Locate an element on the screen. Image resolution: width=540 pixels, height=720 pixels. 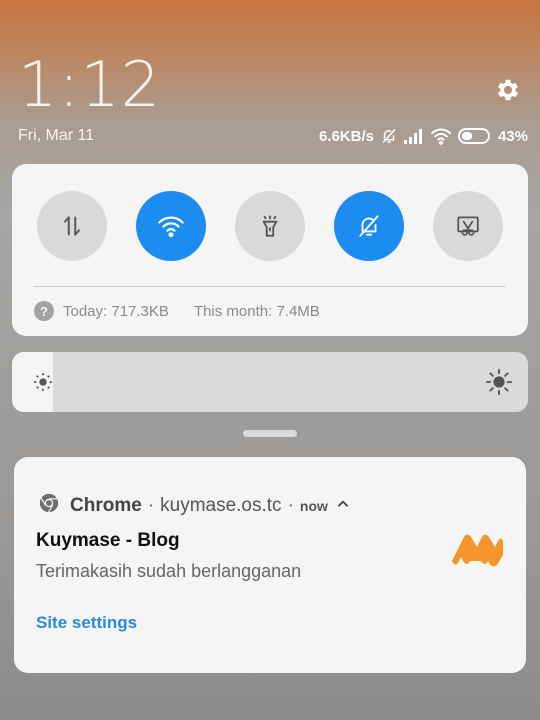
quick-settings-tiles is located at coordinates (270, 226).